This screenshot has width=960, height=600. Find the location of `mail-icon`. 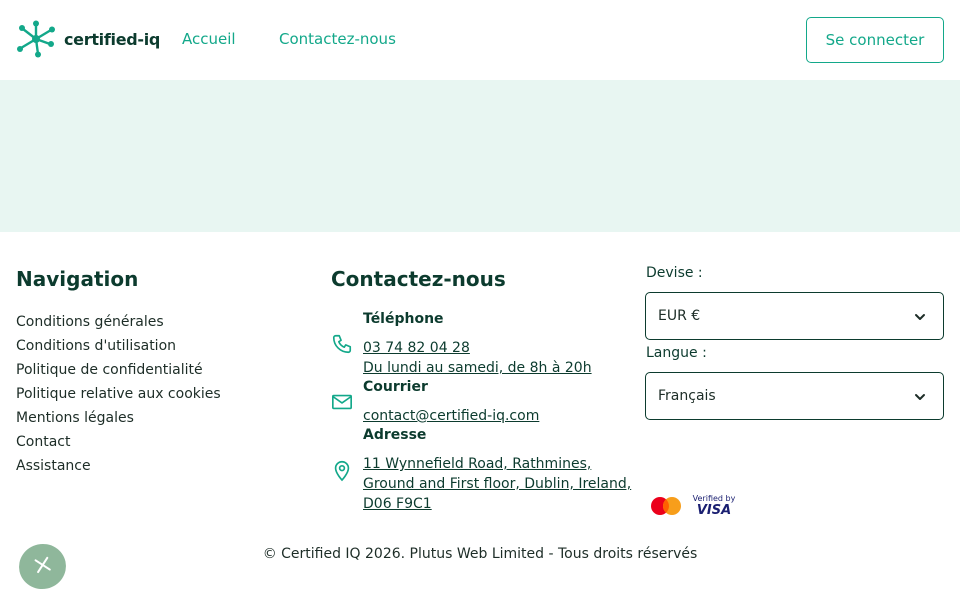

mail-icon is located at coordinates (342, 404).